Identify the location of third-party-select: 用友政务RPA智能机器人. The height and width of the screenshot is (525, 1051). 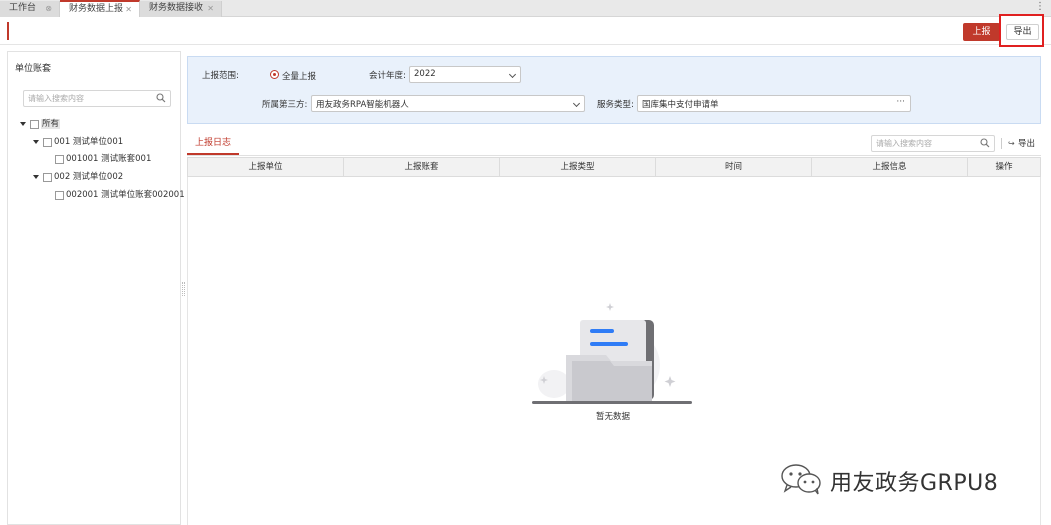
(448, 103).